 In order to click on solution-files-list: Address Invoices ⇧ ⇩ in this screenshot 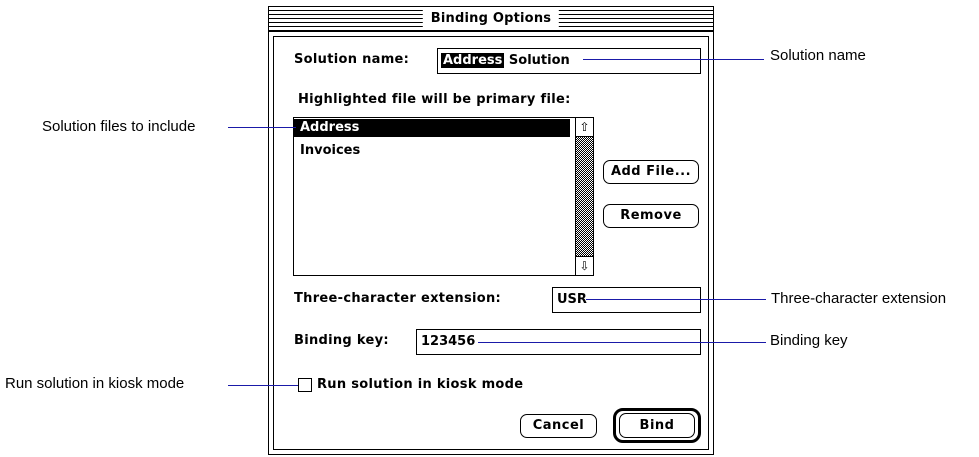, I will do `click(443, 196)`.